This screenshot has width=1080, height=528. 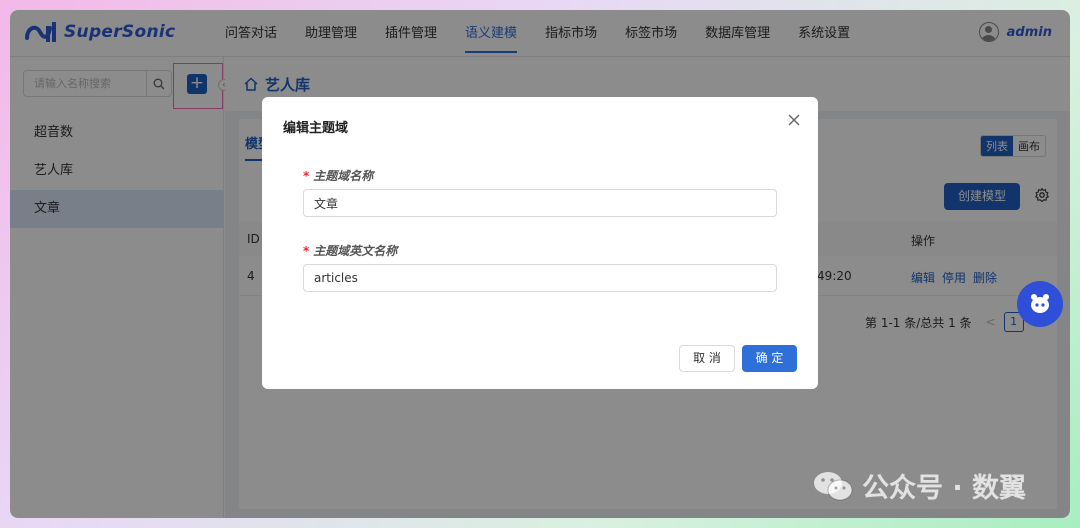 I want to click on bot-icon, so click(x=1040, y=303).